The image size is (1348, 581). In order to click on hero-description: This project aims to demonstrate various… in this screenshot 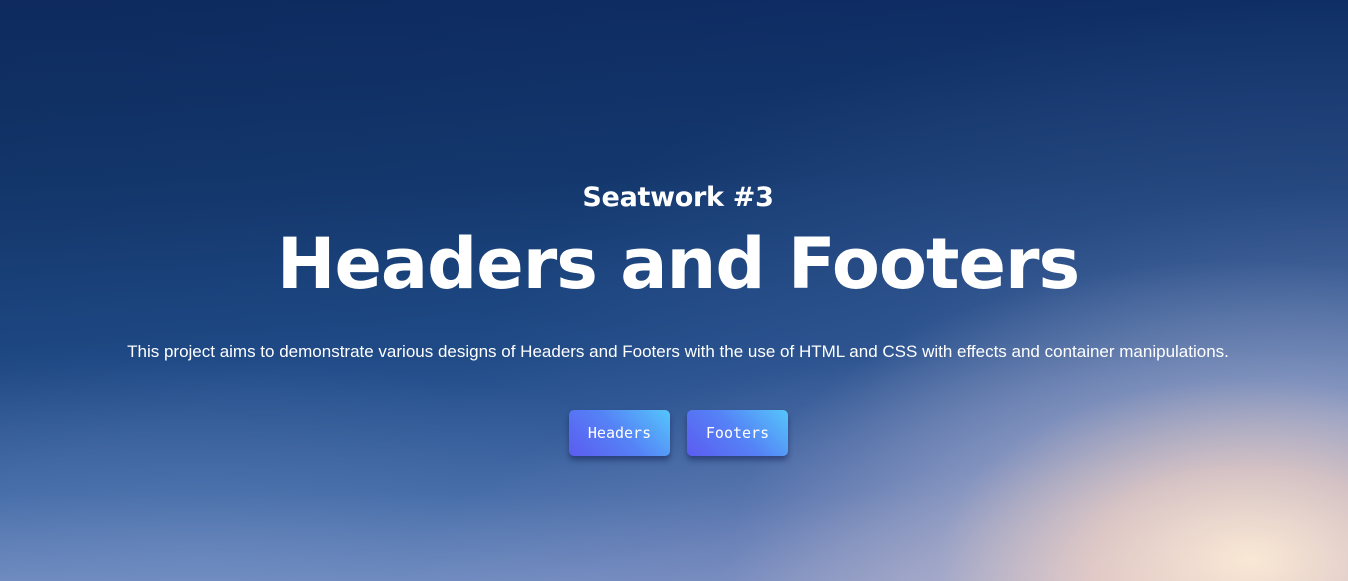, I will do `click(678, 351)`.